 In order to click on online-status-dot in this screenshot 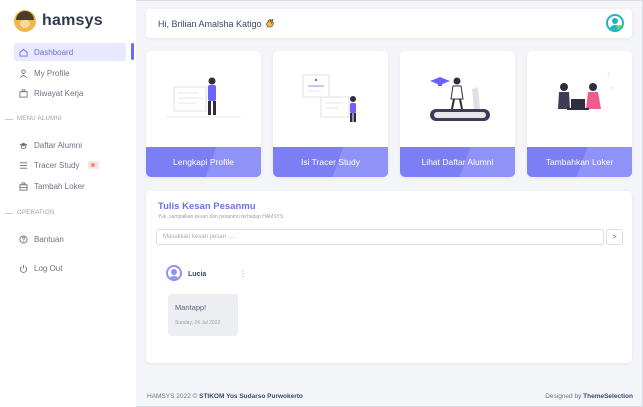, I will do `click(619, 27)`.